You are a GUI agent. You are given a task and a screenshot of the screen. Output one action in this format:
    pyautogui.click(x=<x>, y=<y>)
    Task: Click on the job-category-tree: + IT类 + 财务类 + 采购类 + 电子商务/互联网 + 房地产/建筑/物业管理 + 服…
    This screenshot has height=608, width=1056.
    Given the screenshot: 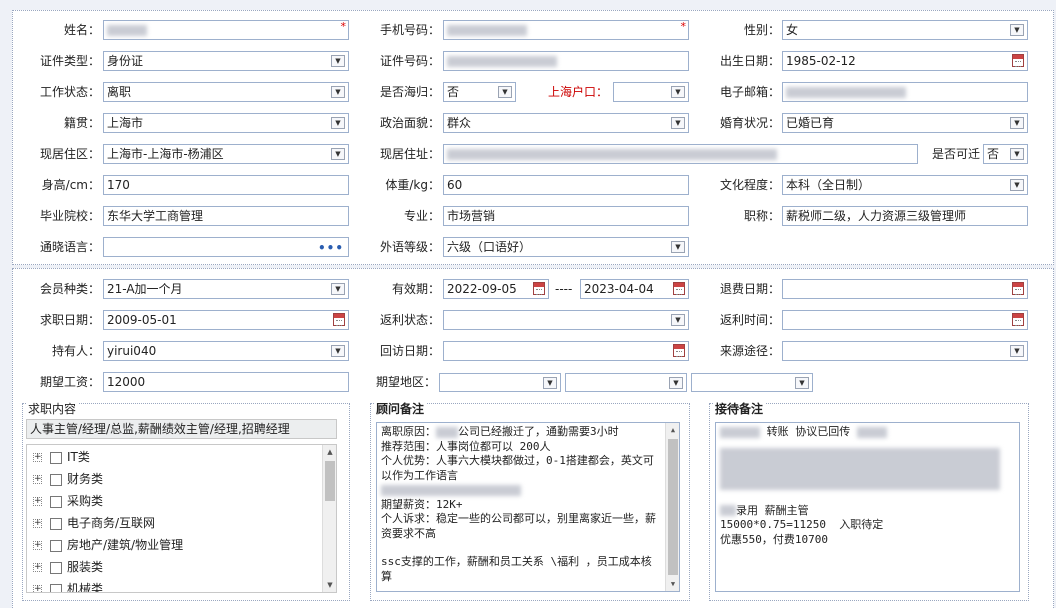 What is the action you would take?
    pyautogui.click(x=181, y=518)
    